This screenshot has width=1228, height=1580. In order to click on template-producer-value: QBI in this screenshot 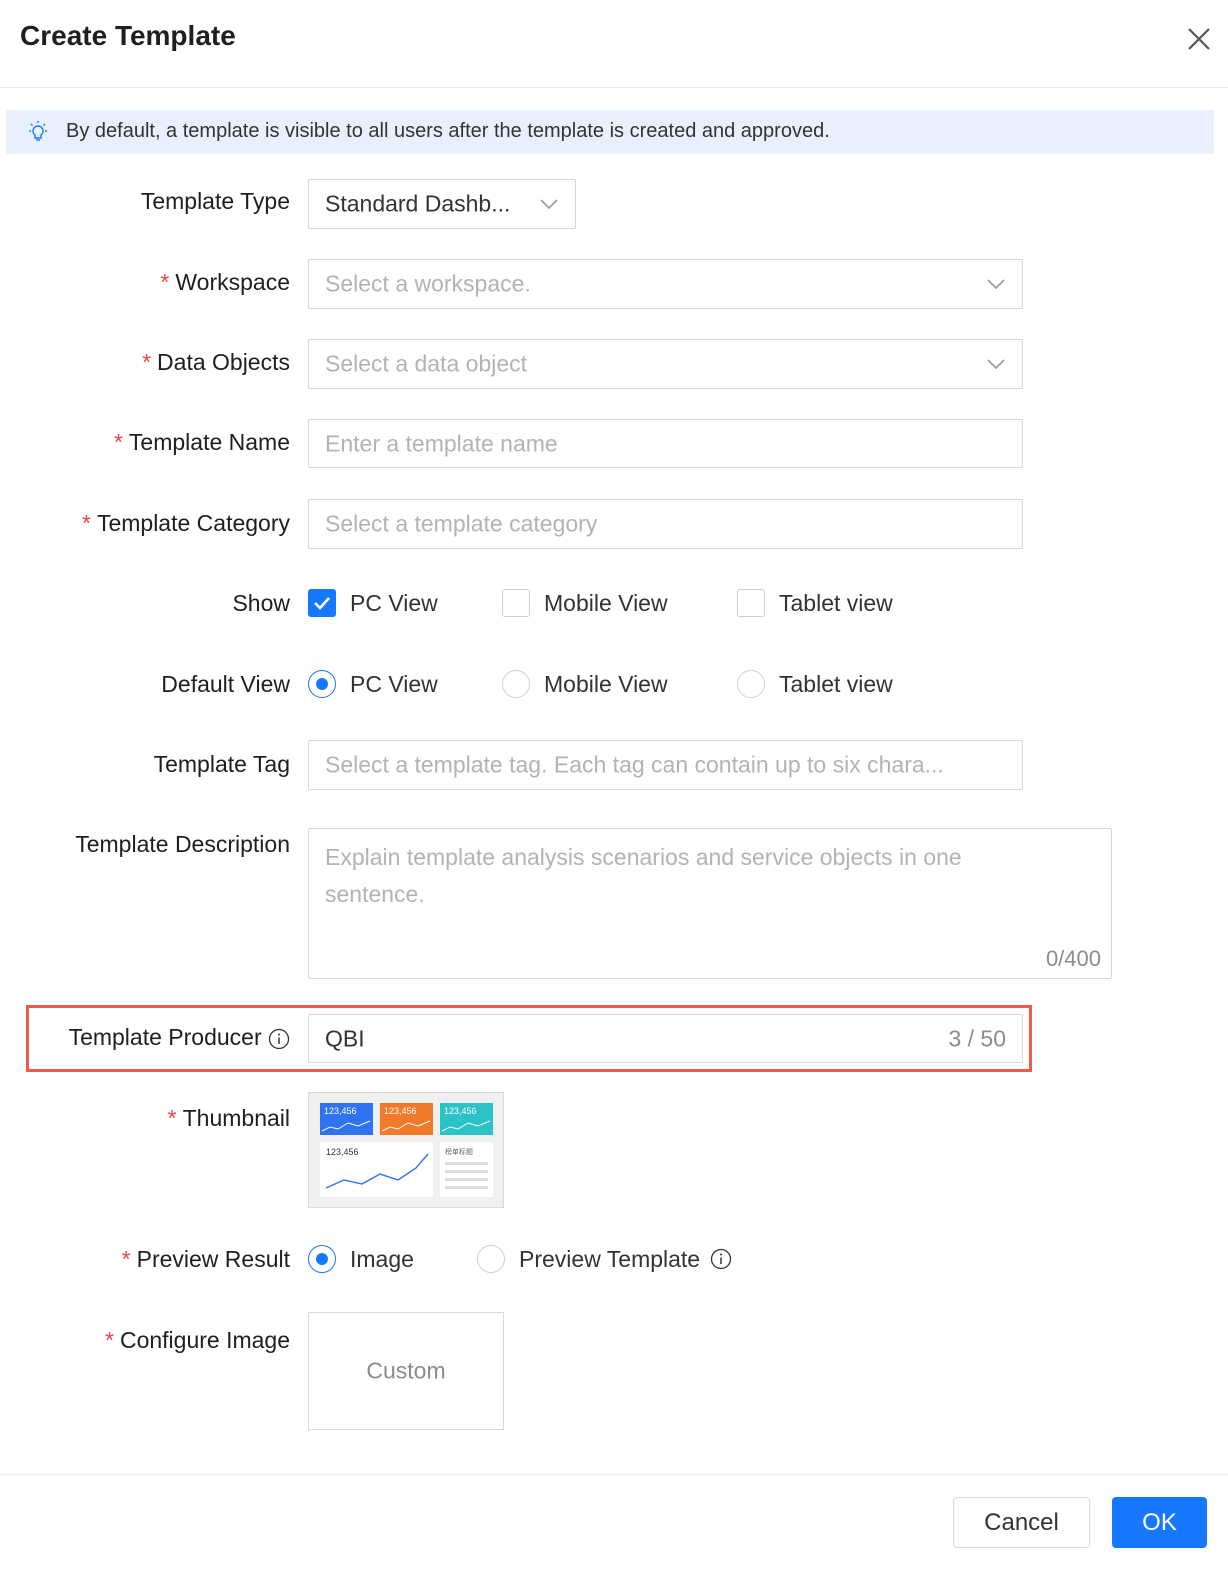, I will do `click(345, 1038)`.